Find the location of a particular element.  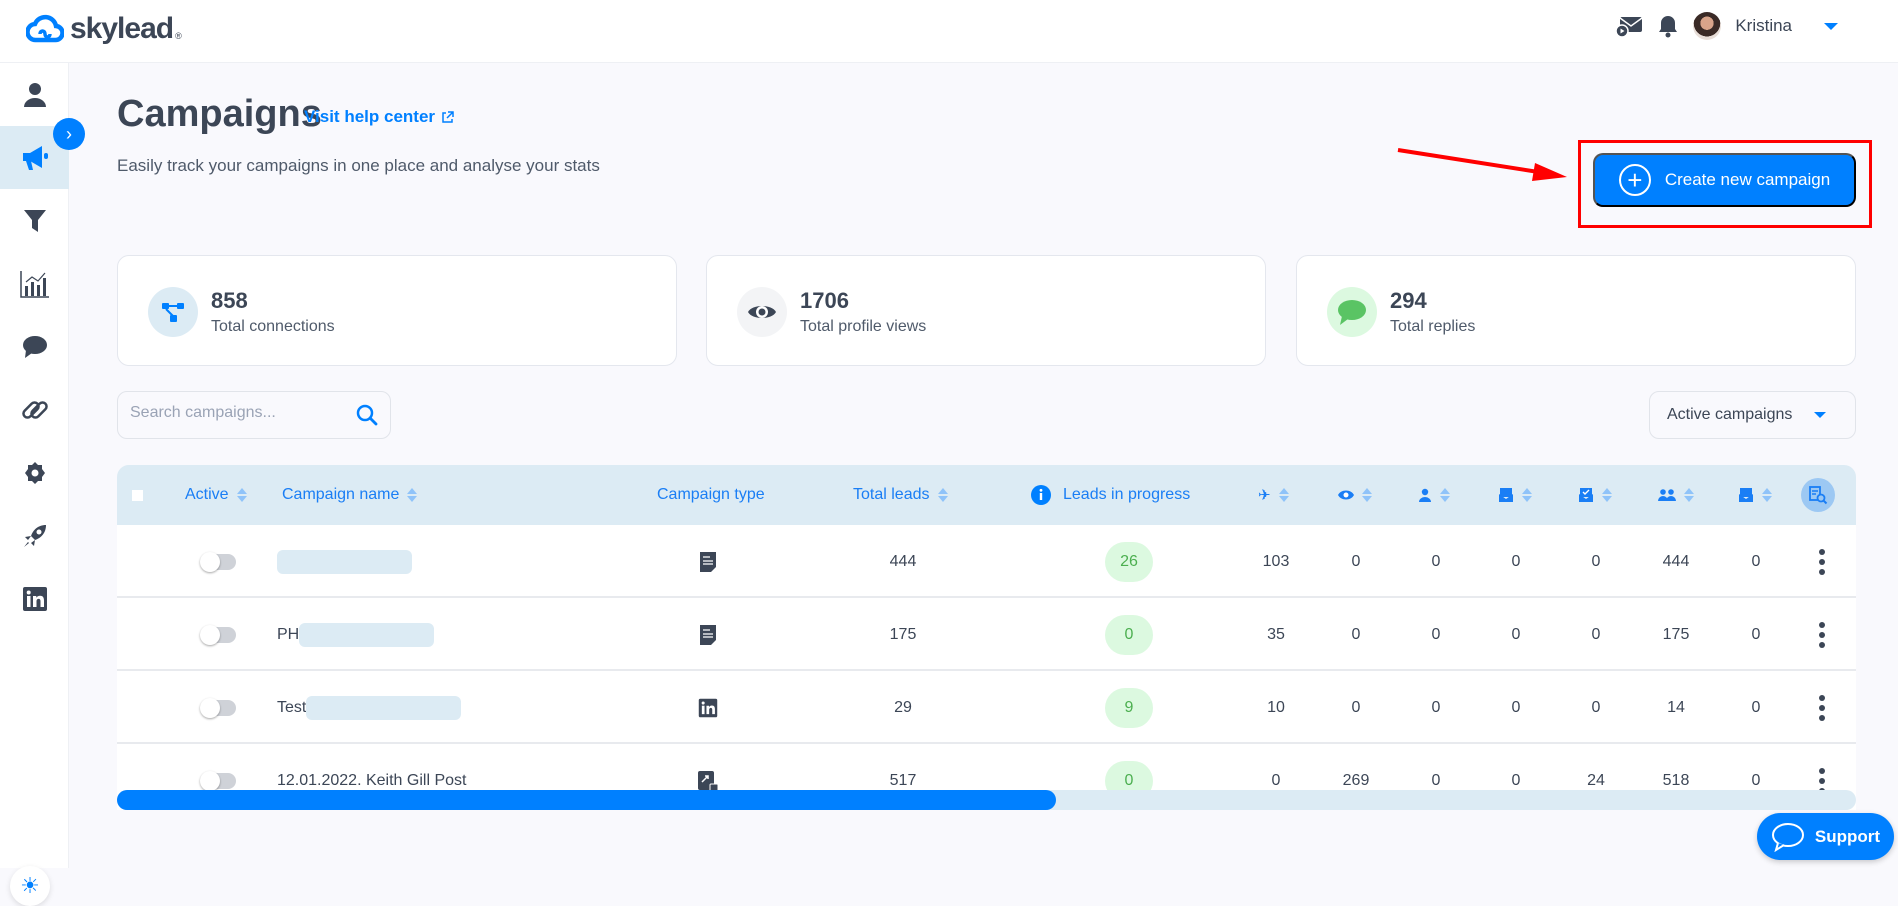

linkedin-type-icon is located at coordinates (708, 707).